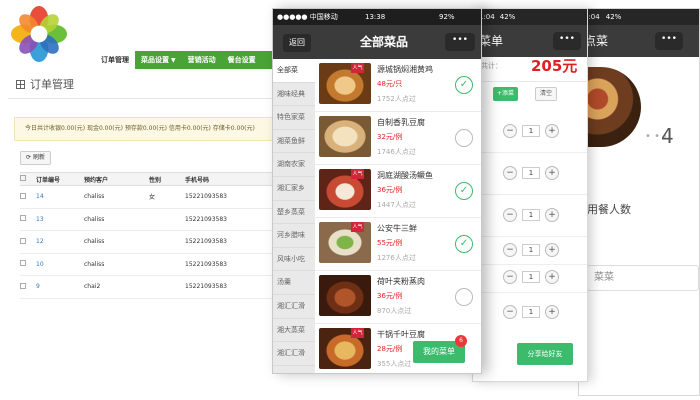 Image resolution: width=700 pixels, height=400 pixels. Describe the element at coordinates (396, 99) in the screenshot. I see `dish-orders: 1752人点过` at that location.